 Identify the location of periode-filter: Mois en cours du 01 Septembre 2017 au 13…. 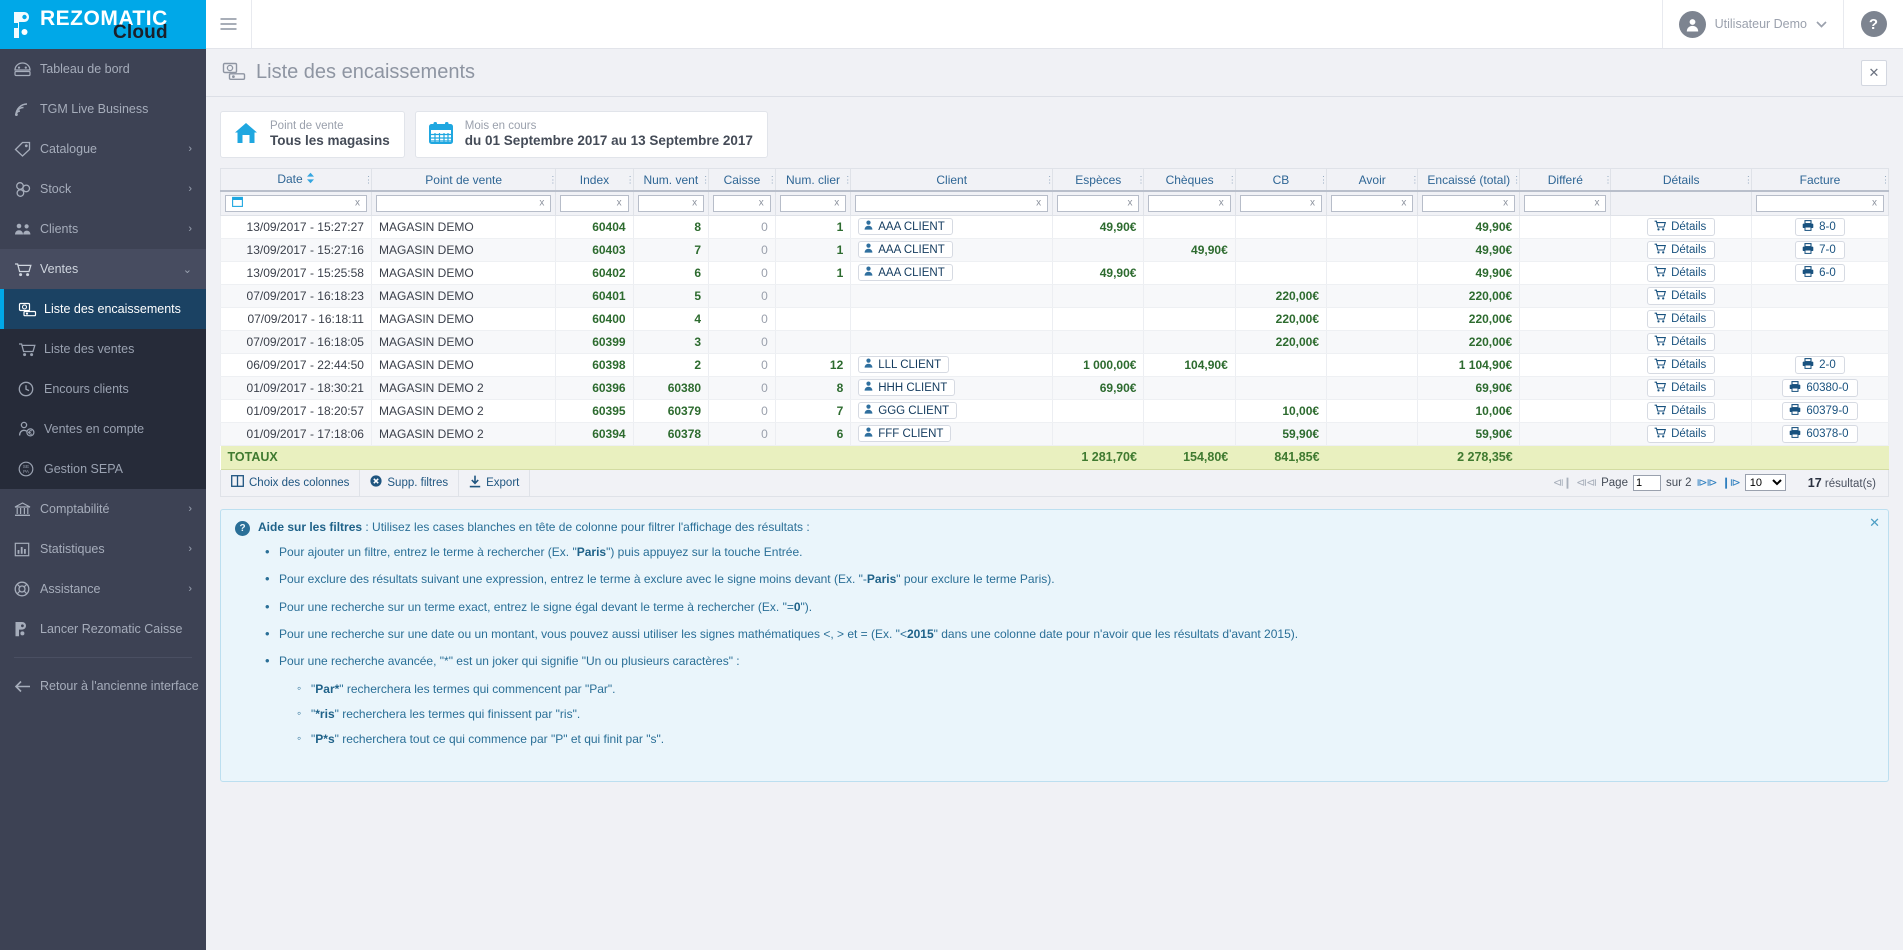
(591, 135).